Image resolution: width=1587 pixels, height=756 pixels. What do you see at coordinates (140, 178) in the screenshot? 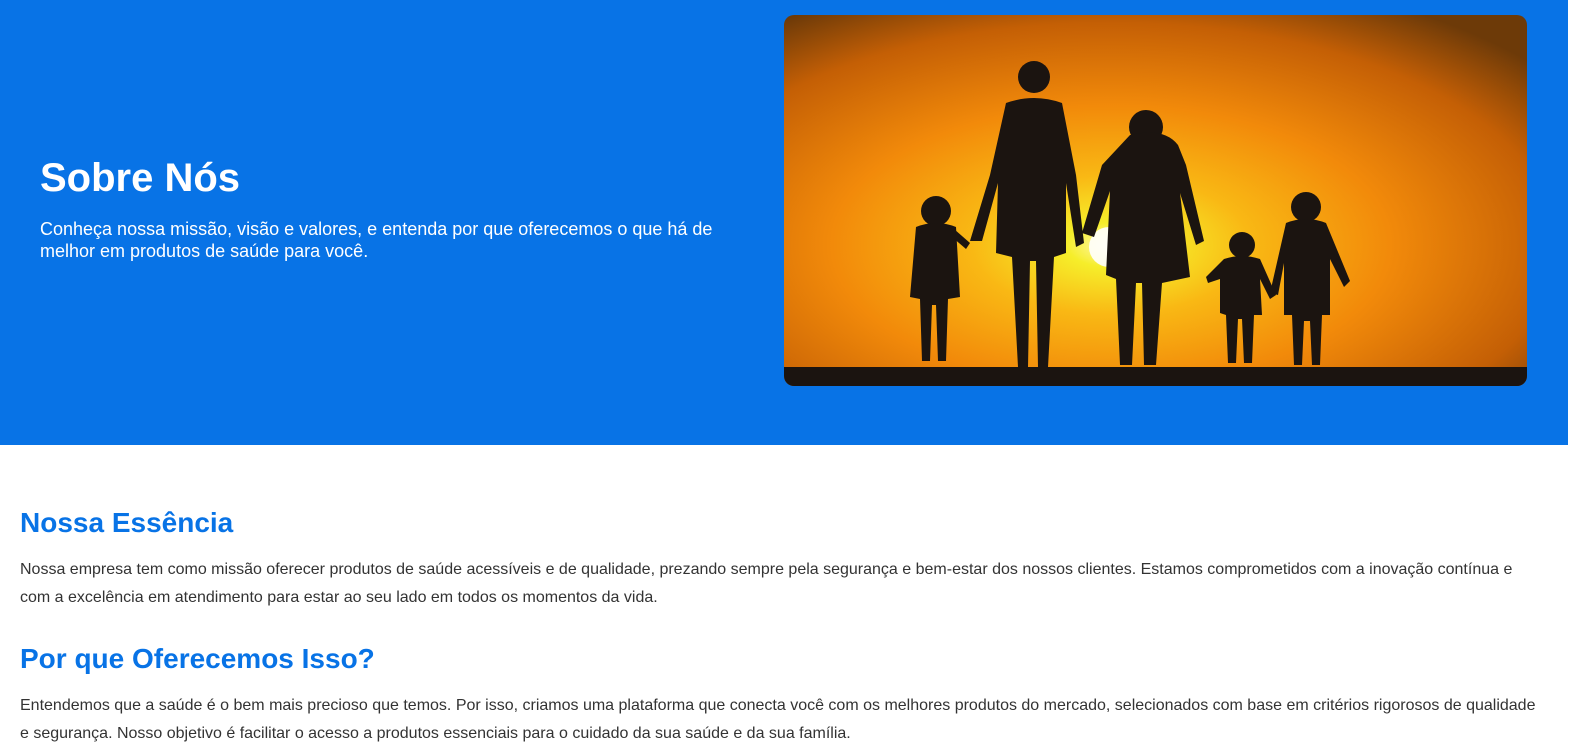
I see `page-title: Sobre Nós` at bounding box center [140, 178].